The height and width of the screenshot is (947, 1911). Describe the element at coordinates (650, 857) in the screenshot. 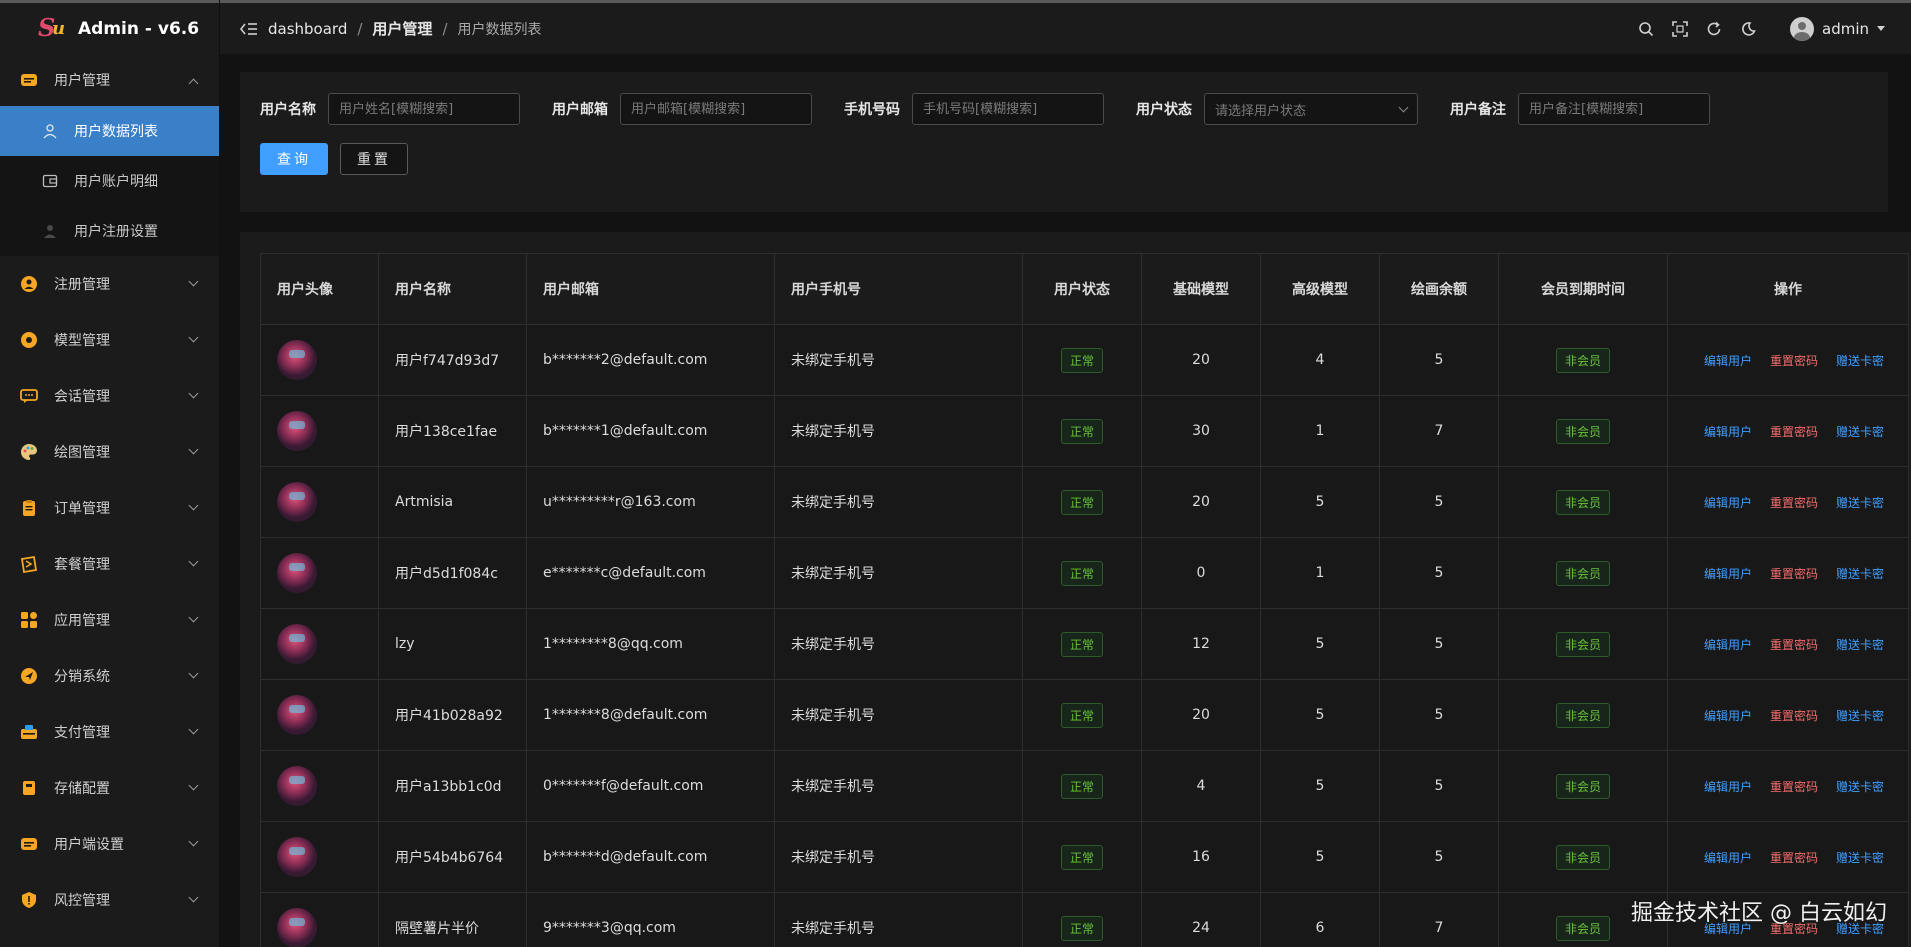

I see `cell-email: b*******d@default.com` at that location.